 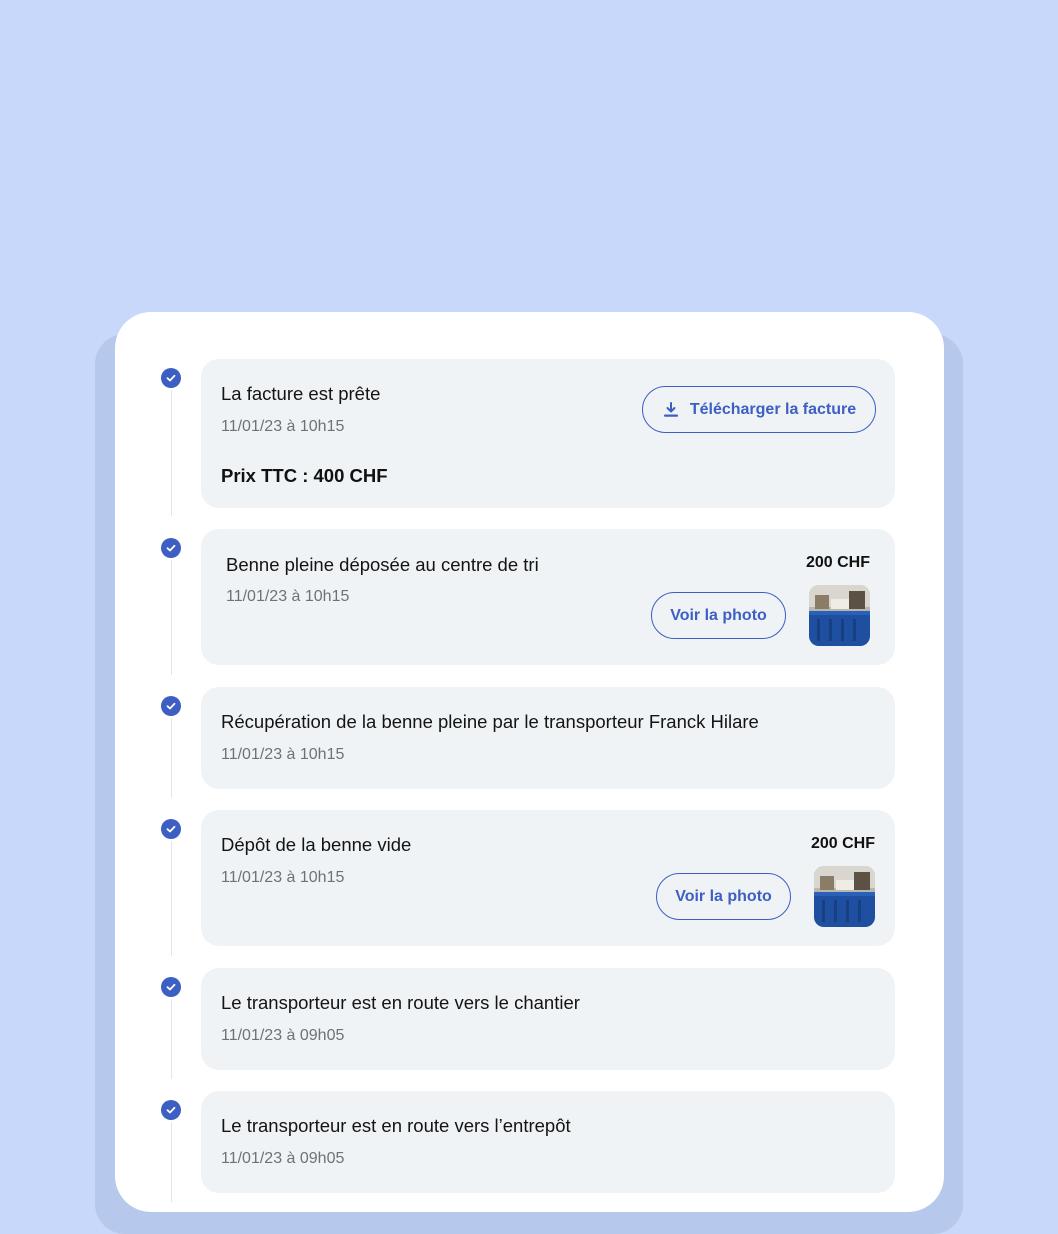 What do you see at coordinates (773, 409) in the screenshot?
I see `download-invoice-label: Télécharger la facture` at bounding box center [773, 409].